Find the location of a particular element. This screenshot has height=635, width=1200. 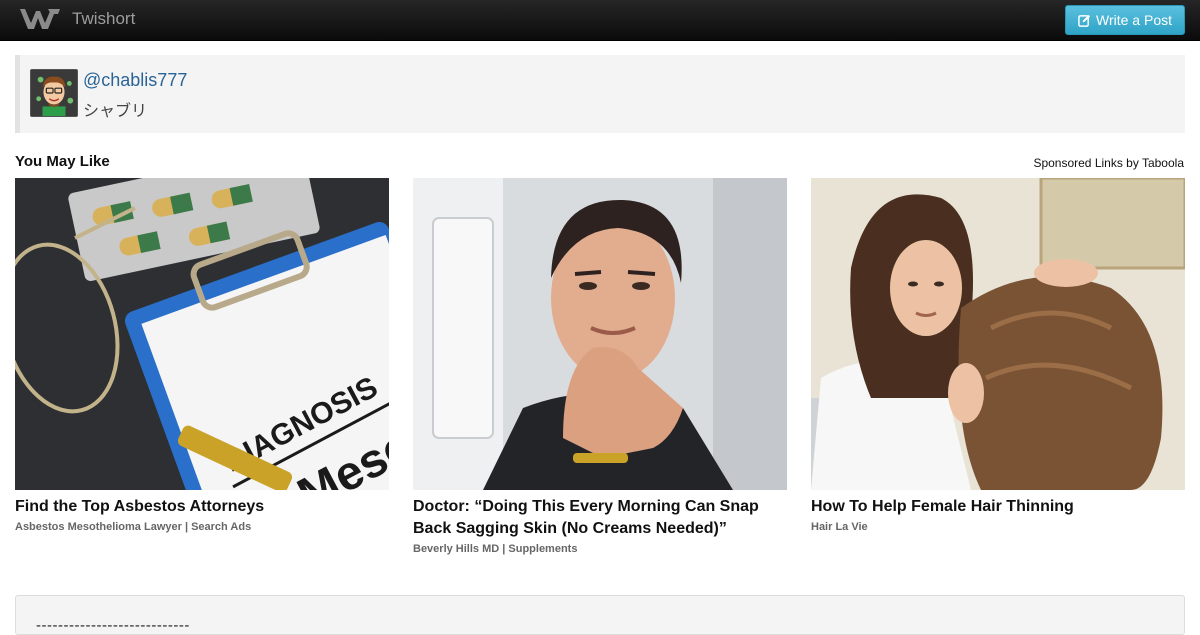

recommendations-heading: You May Like is located at coordinates (62, 161).